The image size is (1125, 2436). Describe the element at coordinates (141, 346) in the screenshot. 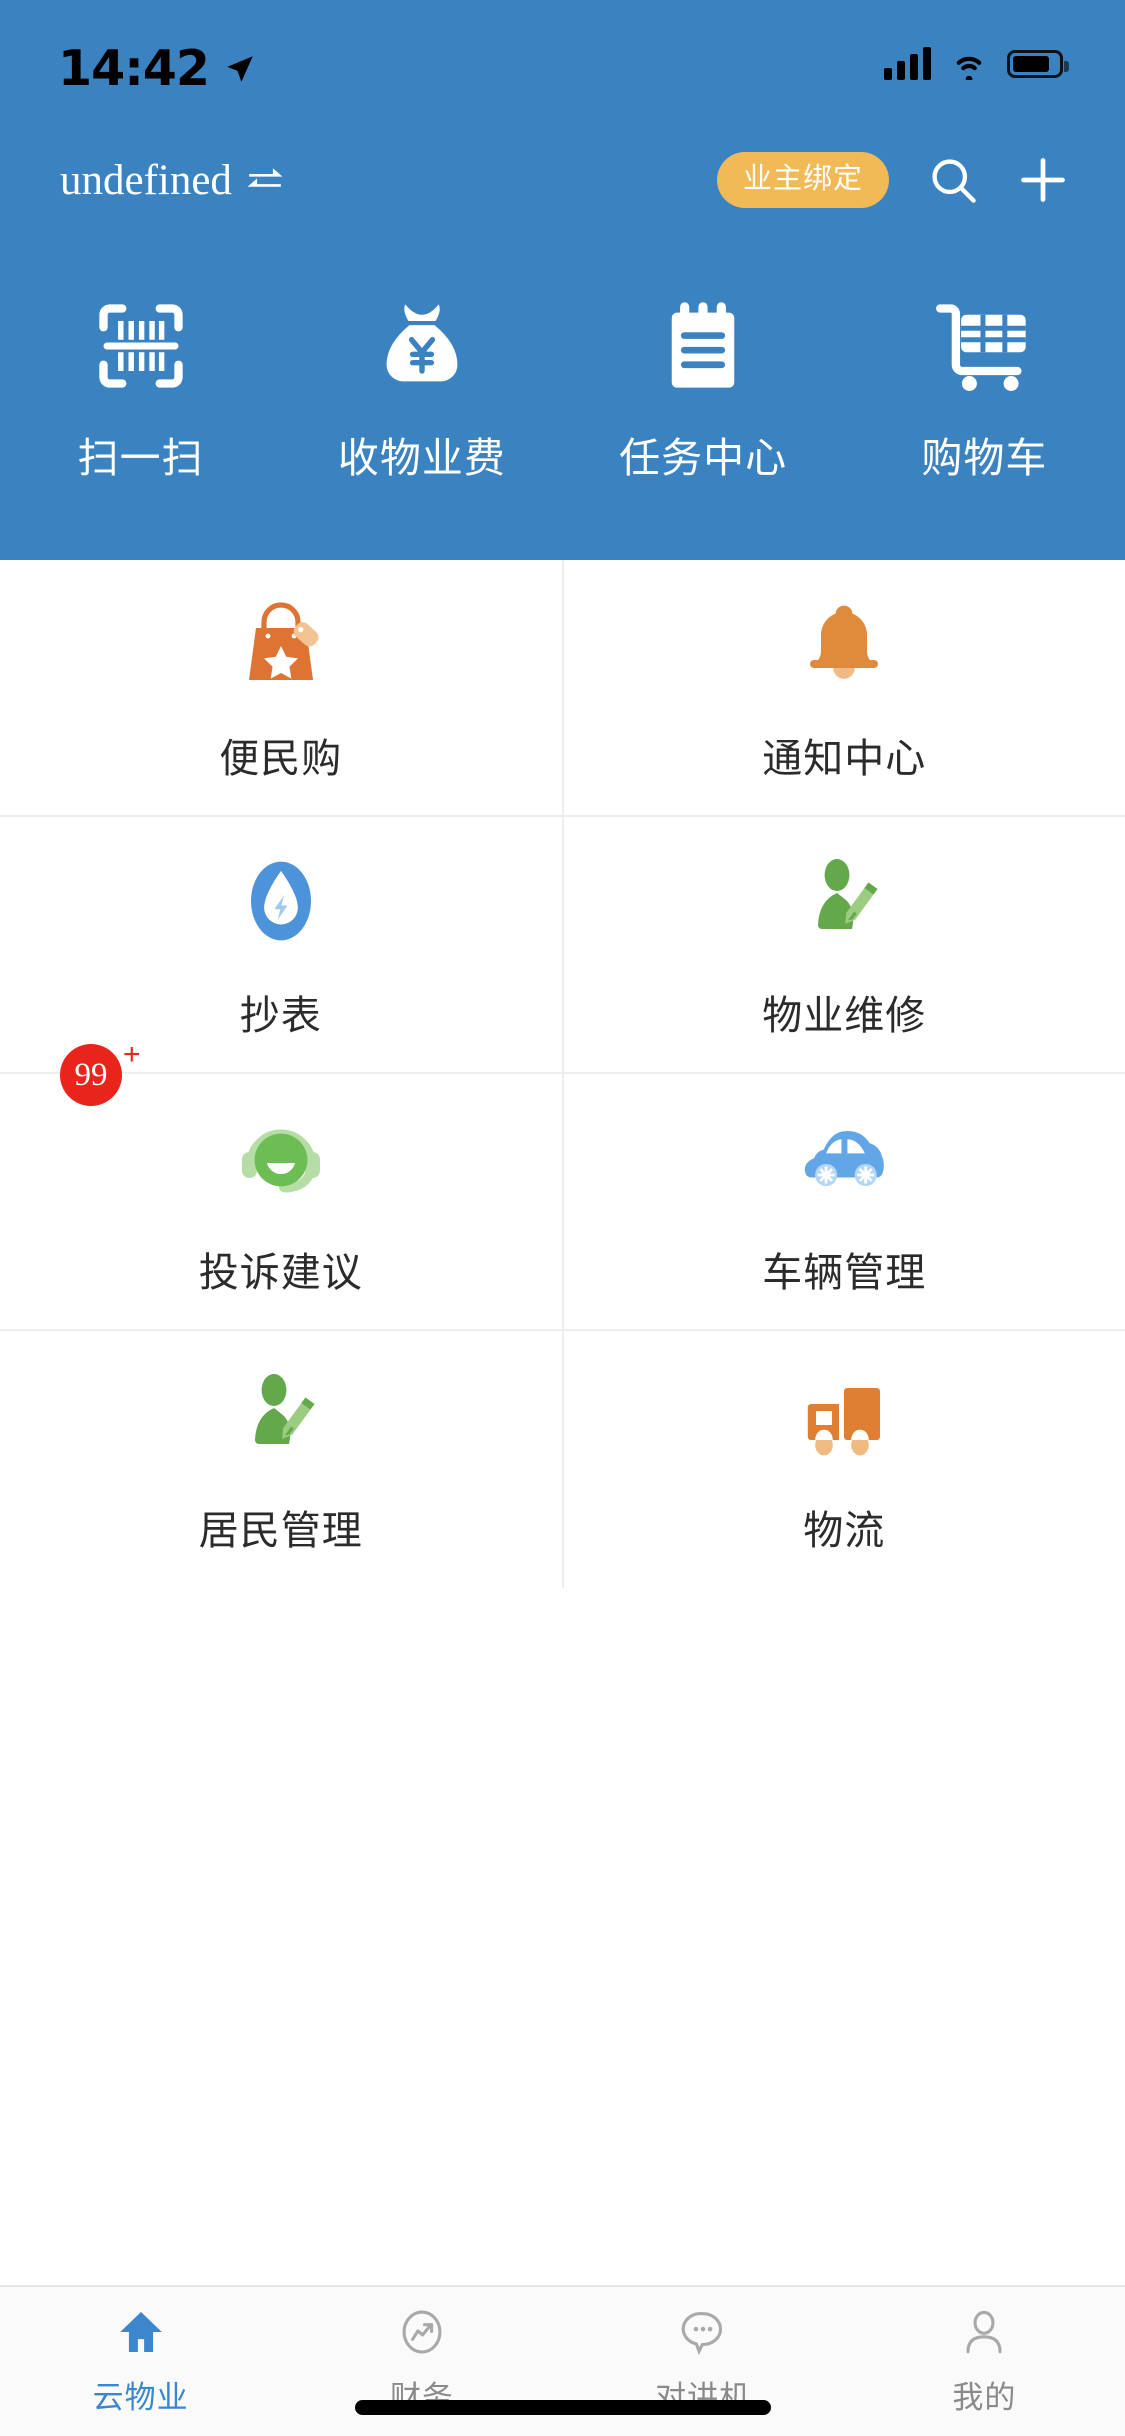

I see `barcode-scan-icon` at that location.